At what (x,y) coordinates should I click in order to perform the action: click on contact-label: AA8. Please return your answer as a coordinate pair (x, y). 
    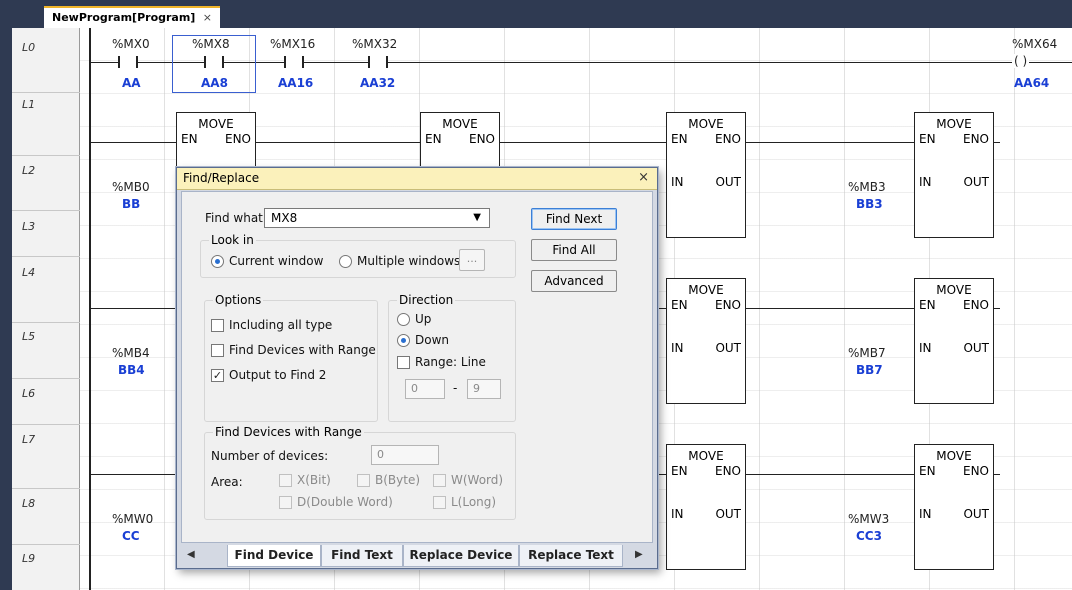
    Looking at the image, I should click on (214, 83).